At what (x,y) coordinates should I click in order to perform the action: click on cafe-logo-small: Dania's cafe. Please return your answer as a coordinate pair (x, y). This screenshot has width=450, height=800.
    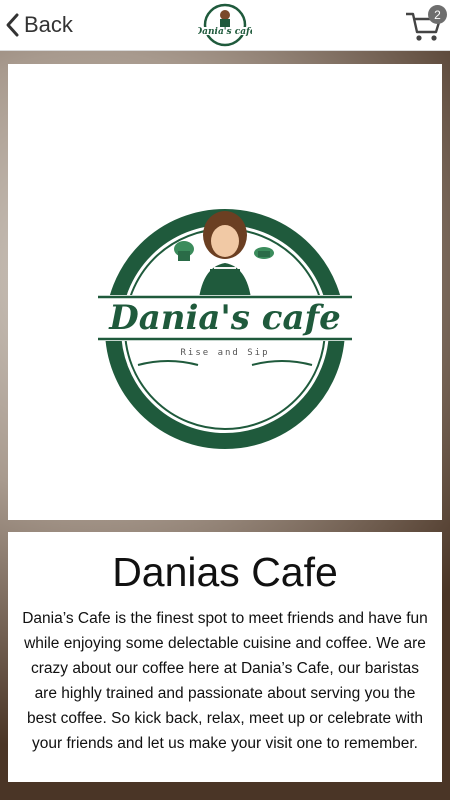
    Looking at the image, I should click on (225, 25).